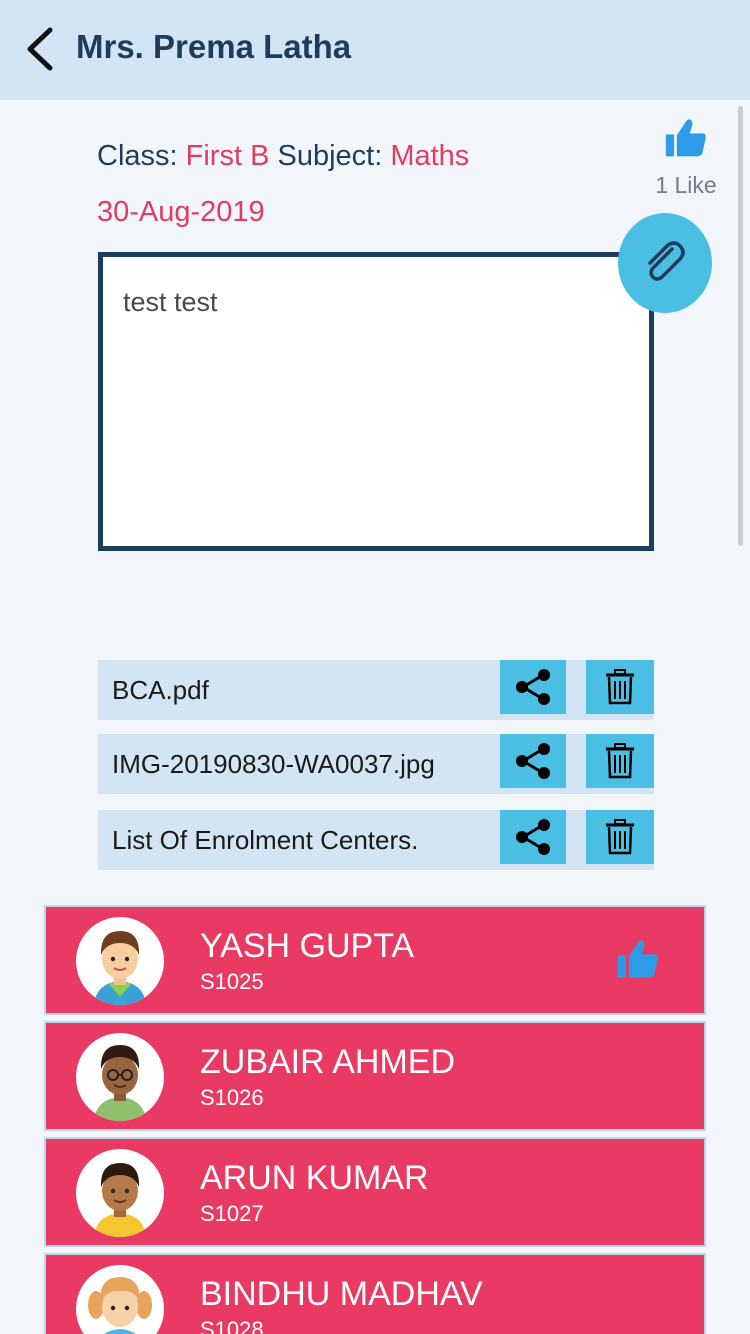  What do you see at coordinates (307, 946) in the screenshot?
I see `student-name: YASH GUPTA` at bounding box center [307, 946].